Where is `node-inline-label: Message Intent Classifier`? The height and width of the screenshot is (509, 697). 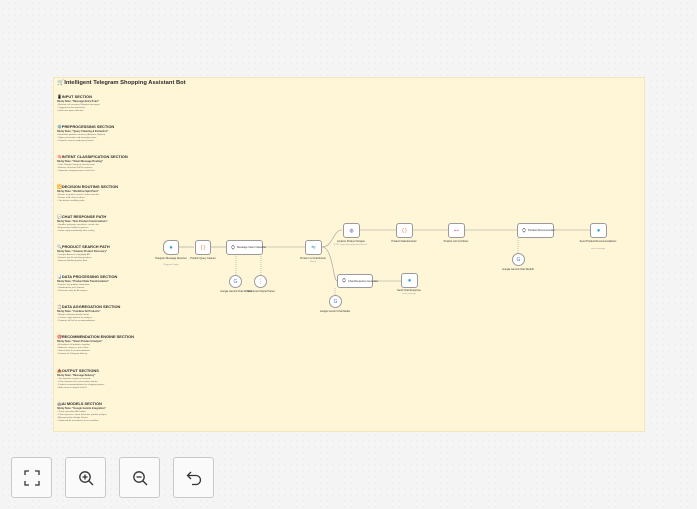 node-inline-label: Message Intent Classifier is located at coordinates (252, 247).